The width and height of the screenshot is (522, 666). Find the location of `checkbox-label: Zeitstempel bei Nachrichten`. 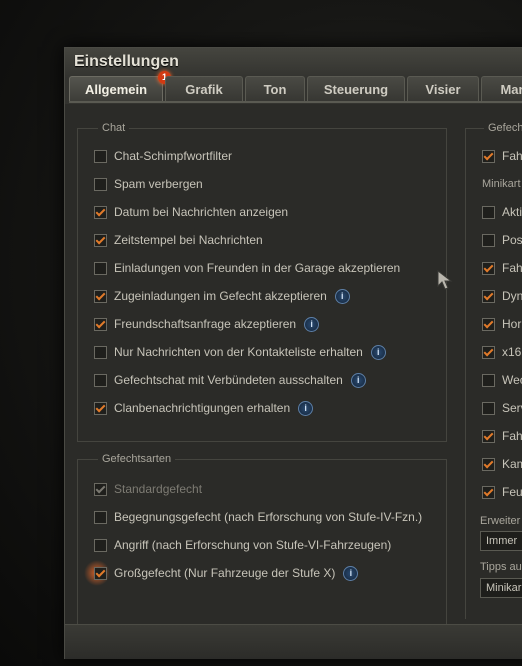

checkbox-label: Zeitstempel bei Nachrichten is located at coordinates (188, 240).